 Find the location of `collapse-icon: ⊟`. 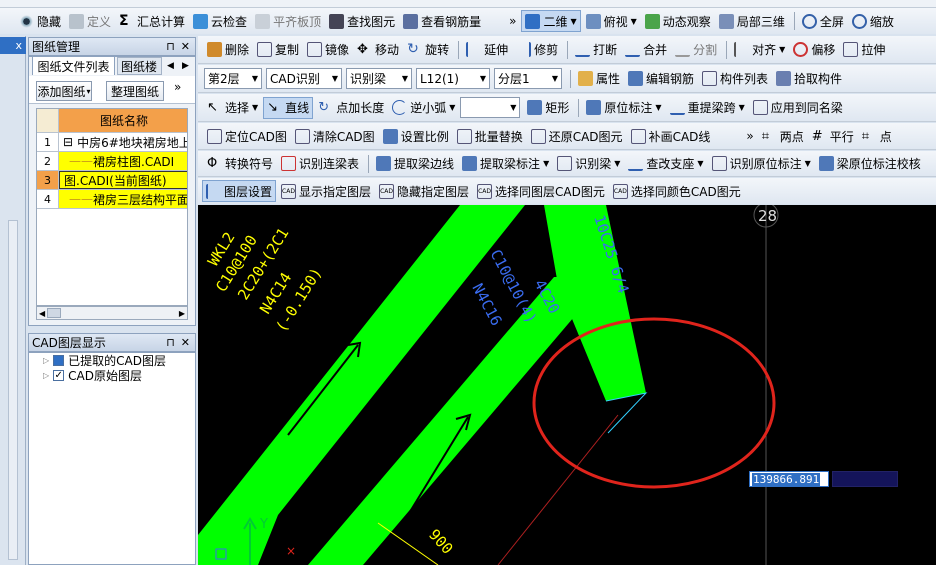

collapse-icon: ⊟ is located at coordinates (68, 142).